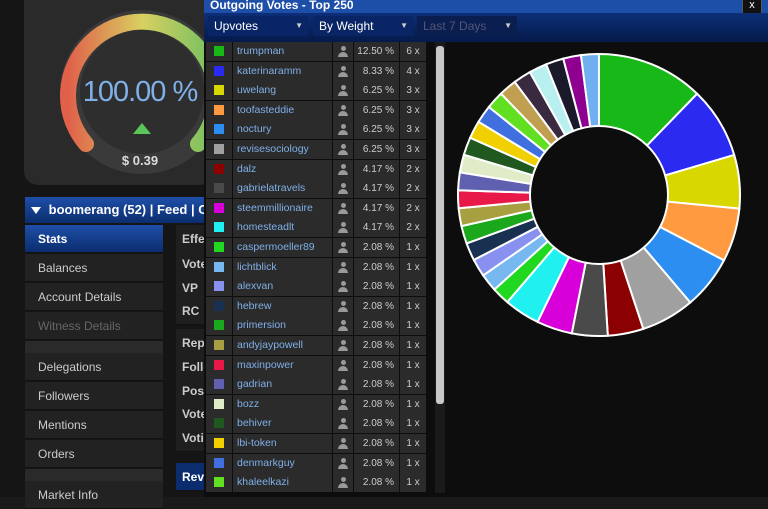 The height and width of the screenshot is (509, 768). Describe the element at coordinates (282, 91) in the screenshot. I see `vote-account-name: uwelang` at that location.